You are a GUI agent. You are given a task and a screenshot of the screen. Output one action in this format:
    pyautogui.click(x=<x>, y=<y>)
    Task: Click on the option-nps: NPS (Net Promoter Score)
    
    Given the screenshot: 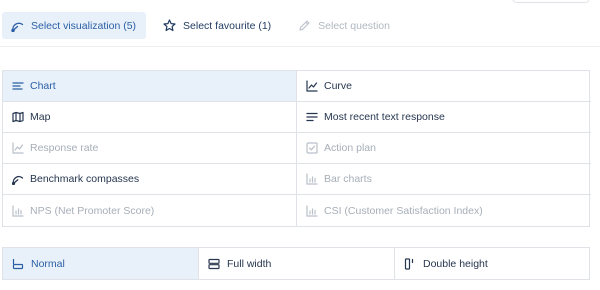 What is the action you would take?
    pyautogui.click(x=150, y=210)
    